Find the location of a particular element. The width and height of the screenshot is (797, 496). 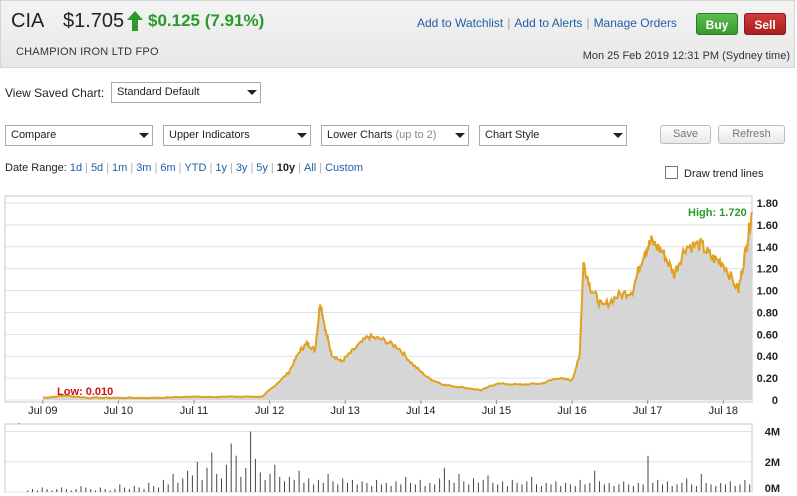

range-1m: 1m is located at coordinates (119, 168).